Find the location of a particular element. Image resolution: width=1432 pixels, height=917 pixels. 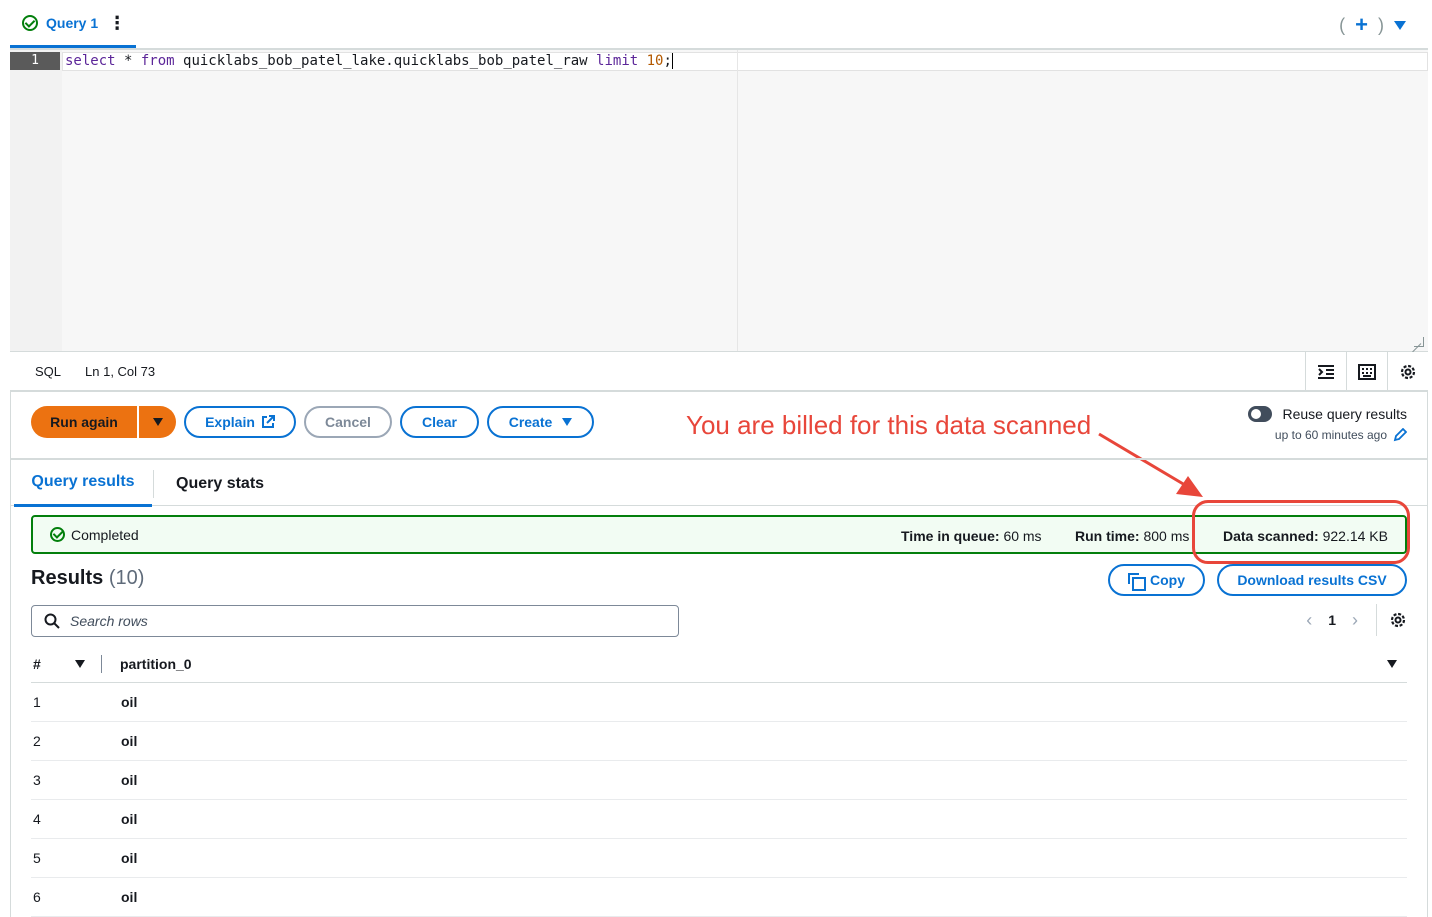

keyword-from: from is located at coordinates (157, 61).